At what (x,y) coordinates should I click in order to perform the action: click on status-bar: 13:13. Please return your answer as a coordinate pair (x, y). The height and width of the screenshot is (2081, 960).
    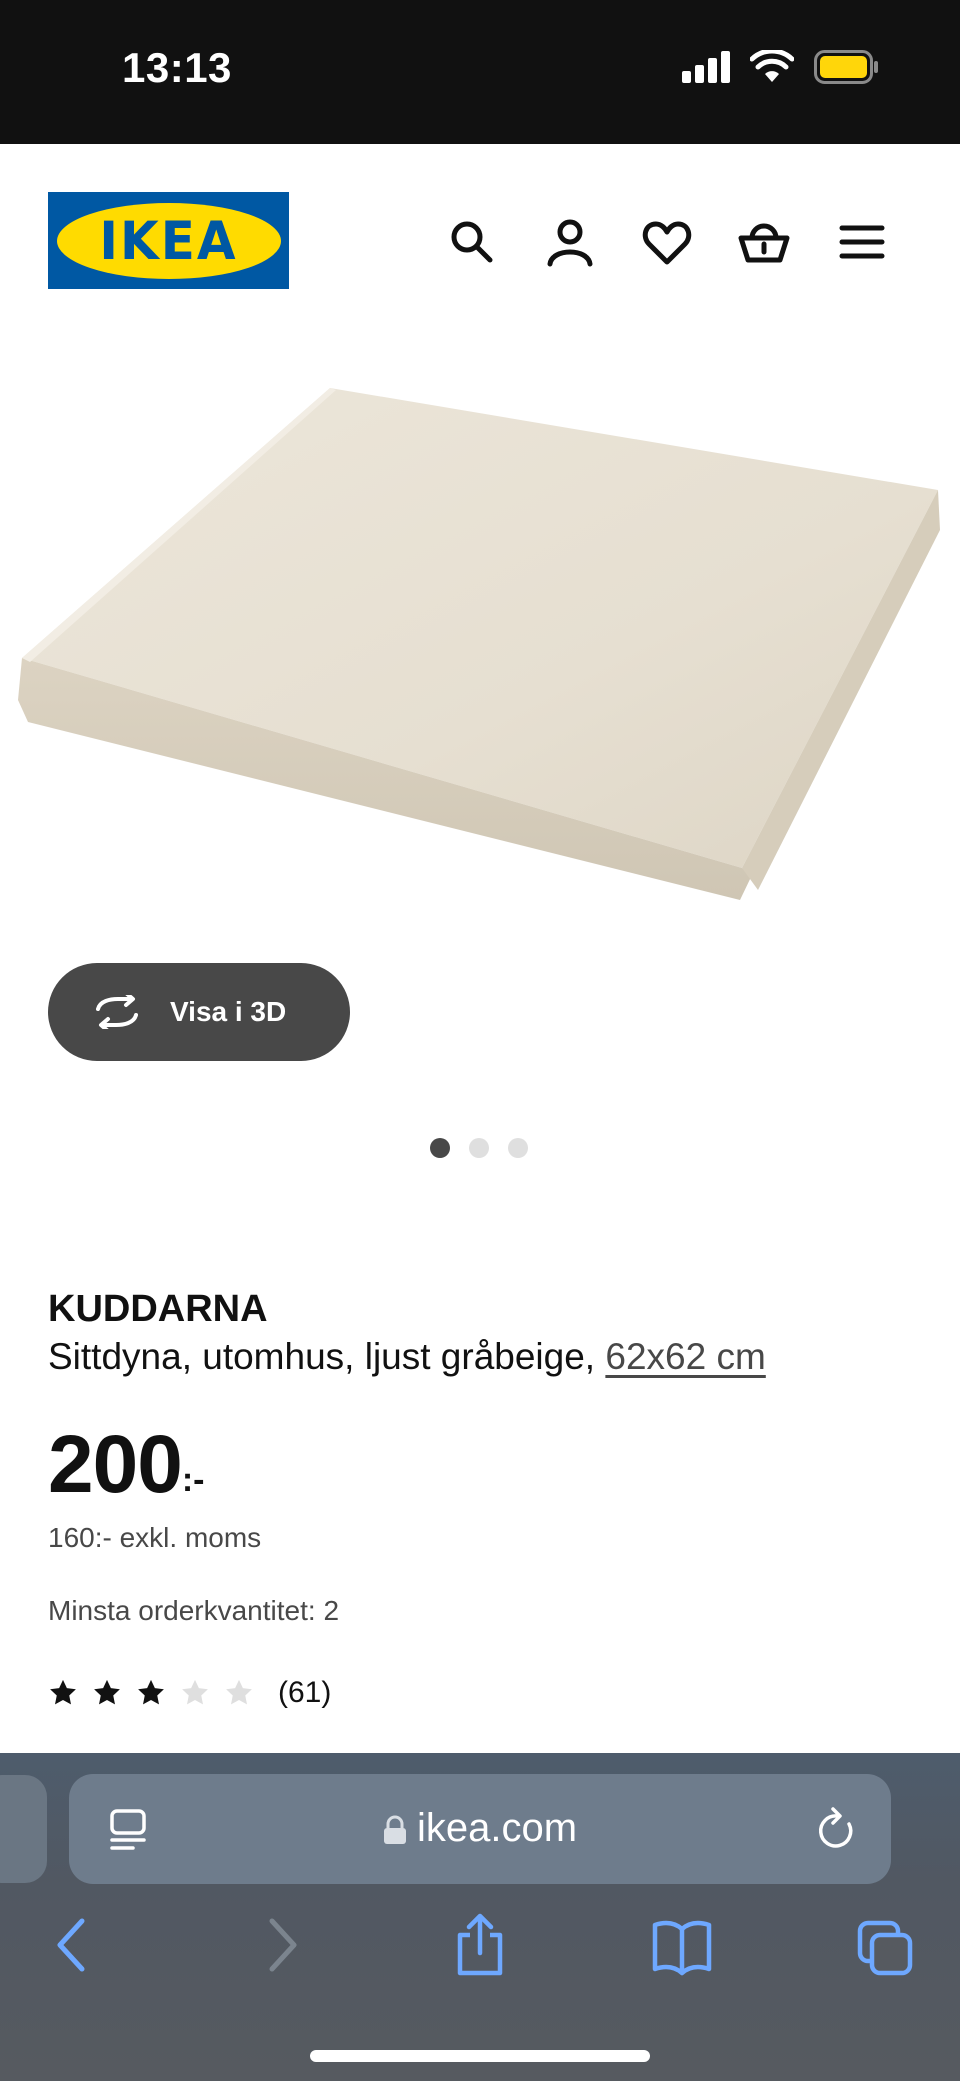
    Looking at the image, I should click on (480, 72).